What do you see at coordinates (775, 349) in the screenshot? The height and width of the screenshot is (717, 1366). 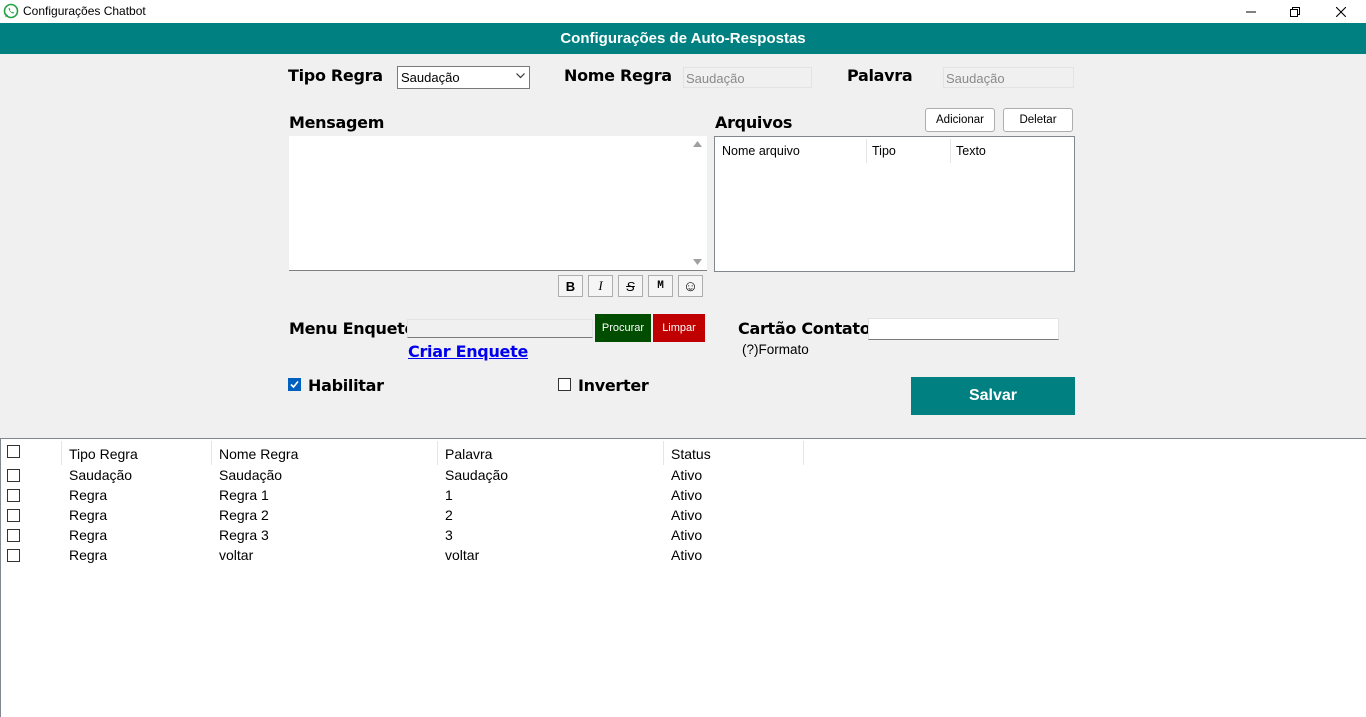 I see `formato-help-link: (?)Formato` at bounding box center [775, 349].